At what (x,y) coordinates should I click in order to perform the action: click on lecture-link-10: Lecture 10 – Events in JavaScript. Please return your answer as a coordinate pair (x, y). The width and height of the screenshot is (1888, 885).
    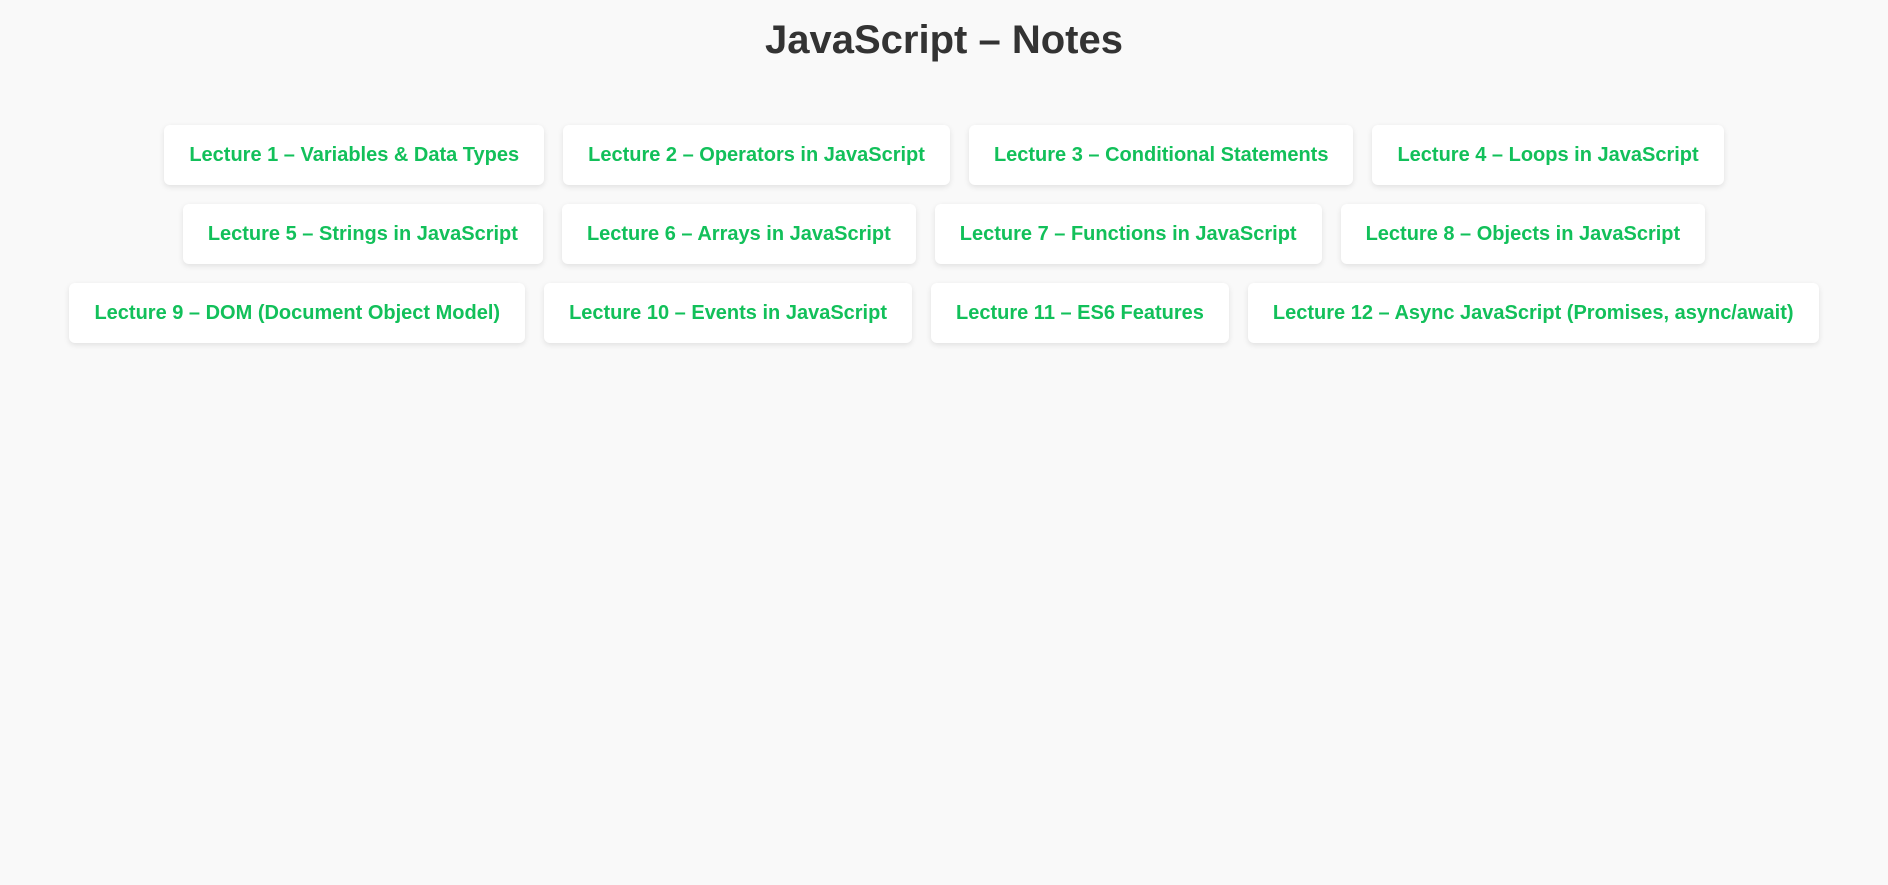
    Looking at the image, I should click on (728, 313).